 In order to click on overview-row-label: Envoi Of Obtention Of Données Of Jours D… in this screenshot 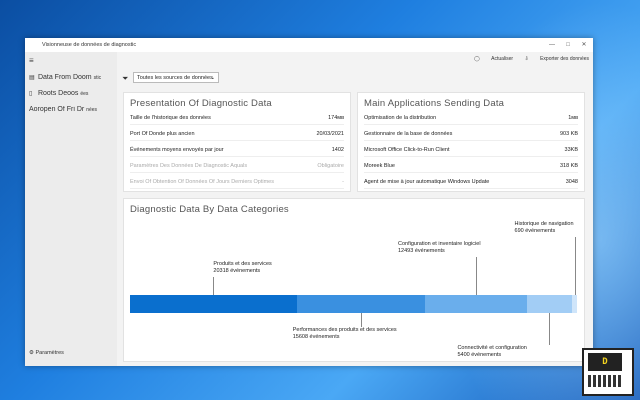, I will do `click(202, 182)`.